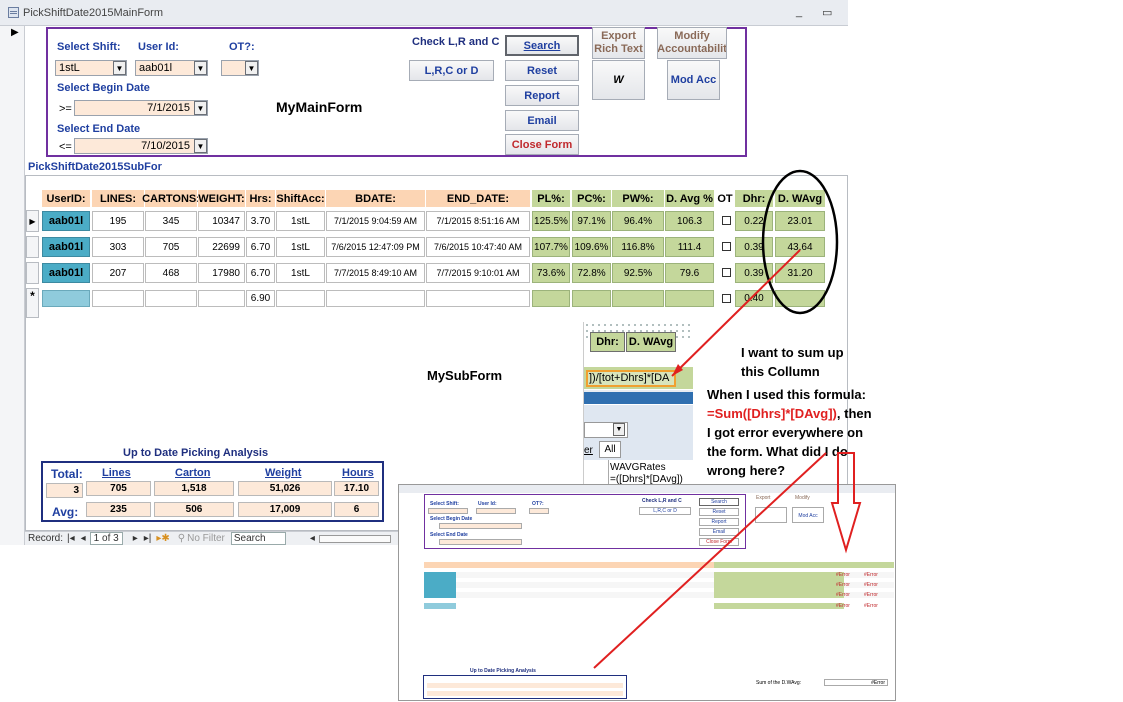  I want to click on word-export-button: W, so click(618, 80).